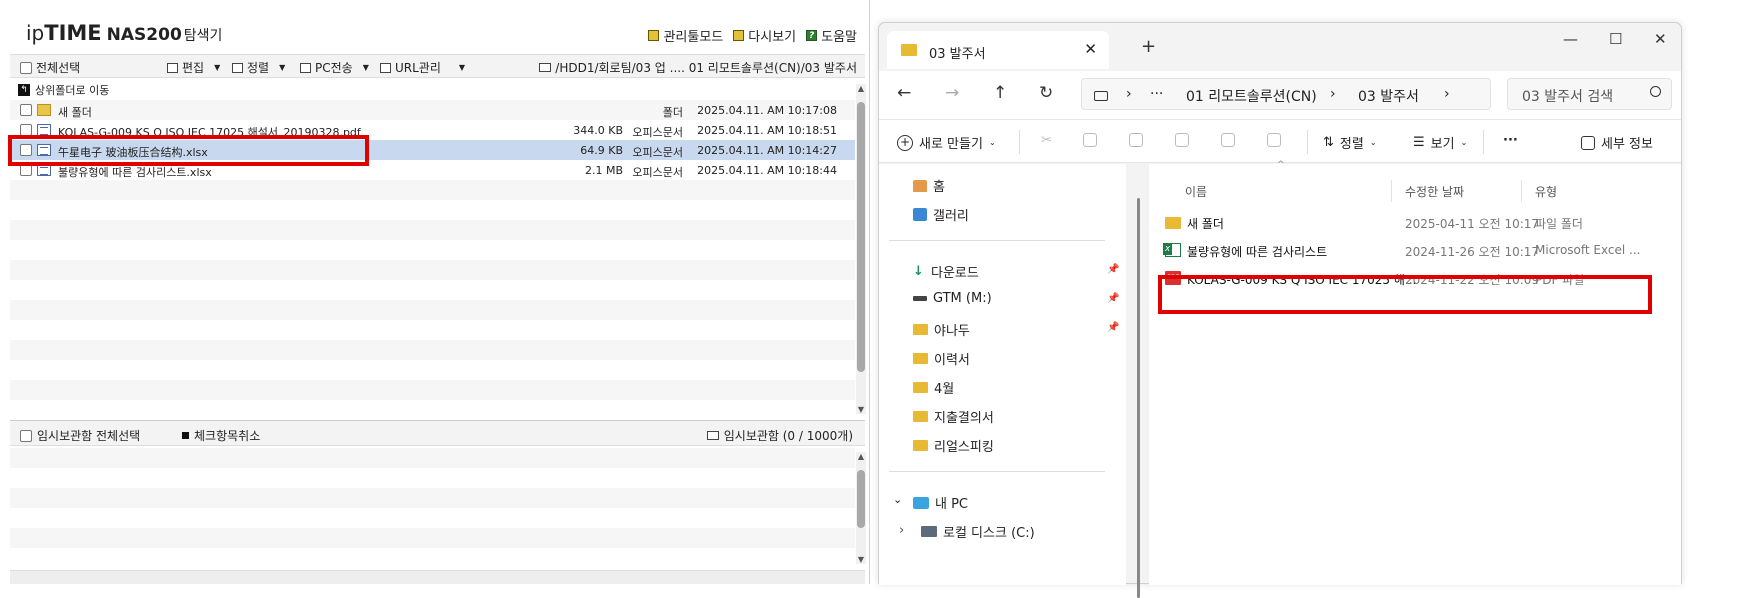 The height and width of the screenshot is (598, 1744). What do you see at coordinates (904, 93) in the screenshot?
I see `back-icon: ←` at bounding box center [904, 93].